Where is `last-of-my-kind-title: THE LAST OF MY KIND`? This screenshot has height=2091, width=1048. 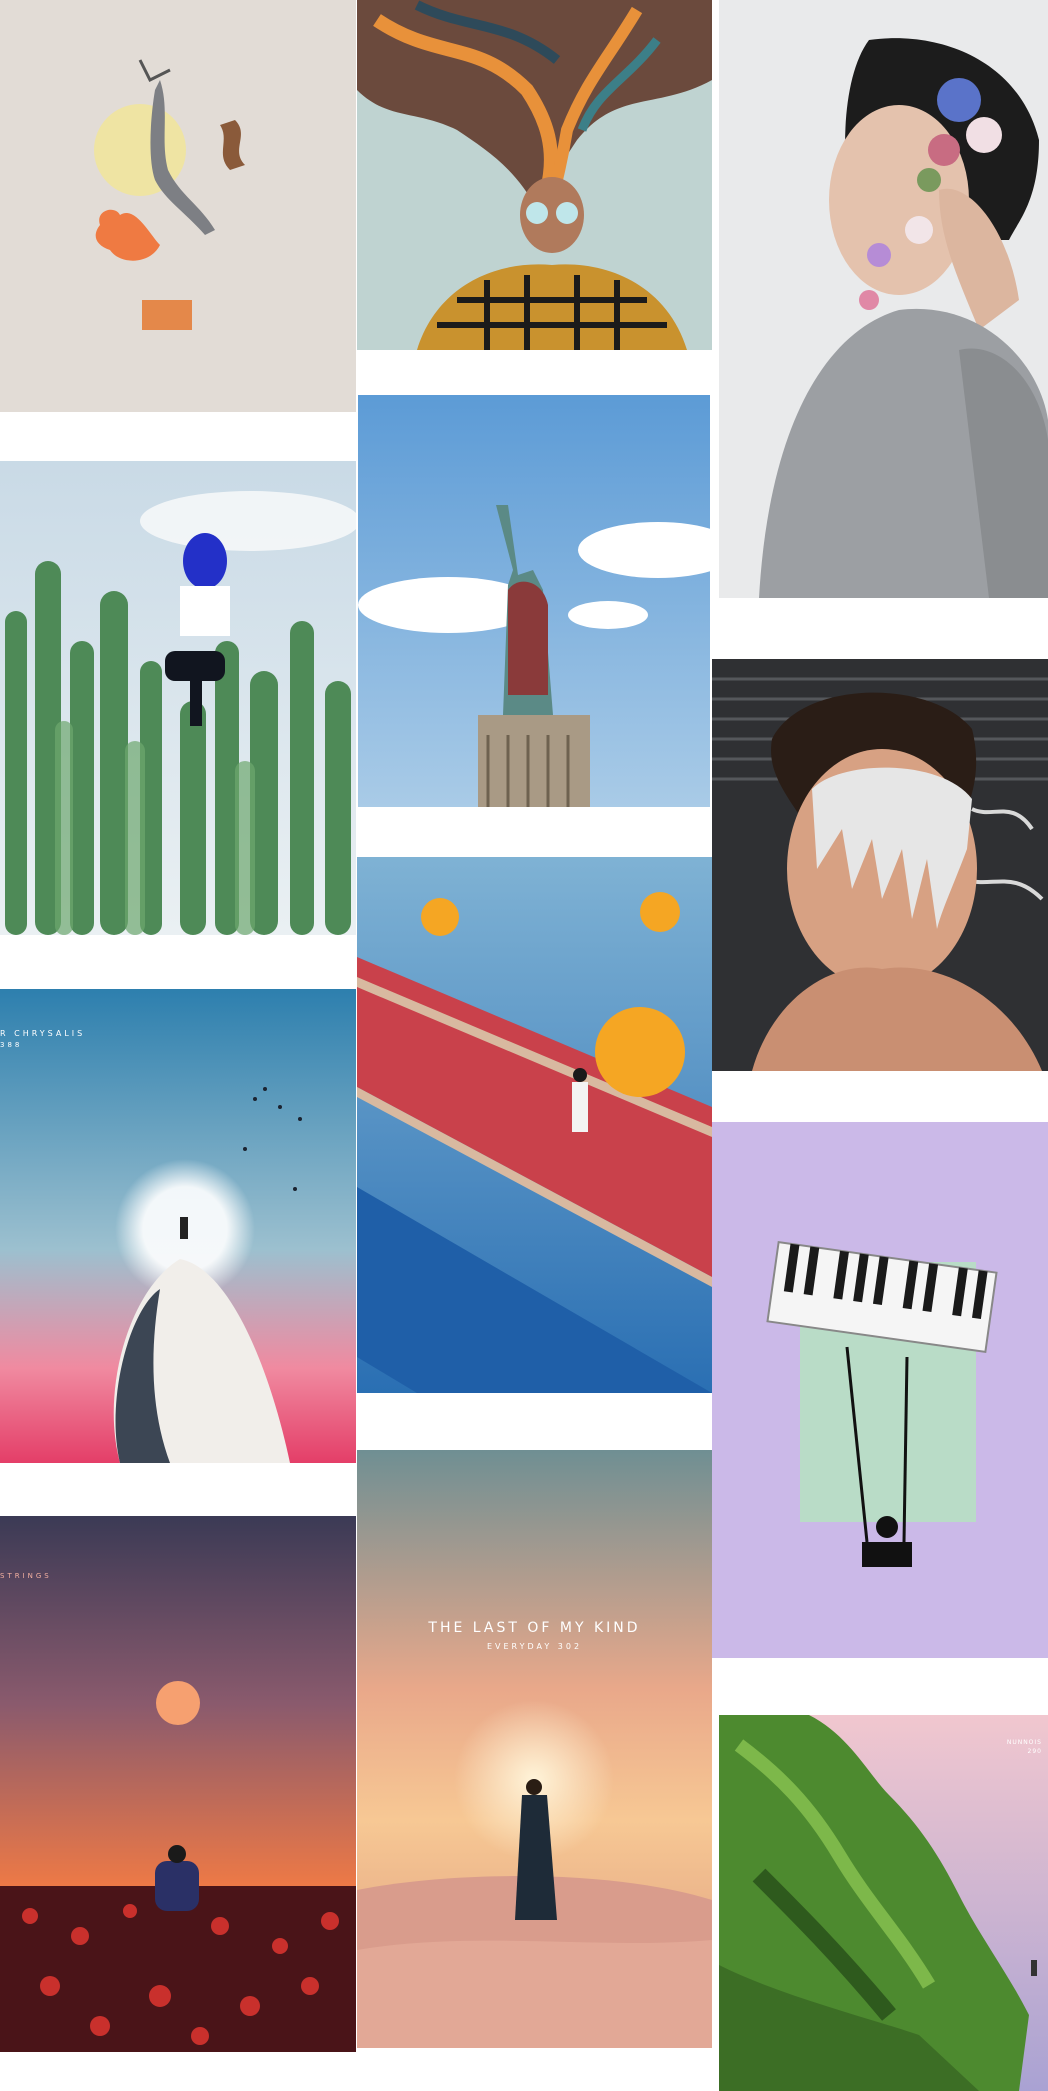 last-of-my-kind-title: THE LAST OF MY KIND is located at coordinates (534, 1628).